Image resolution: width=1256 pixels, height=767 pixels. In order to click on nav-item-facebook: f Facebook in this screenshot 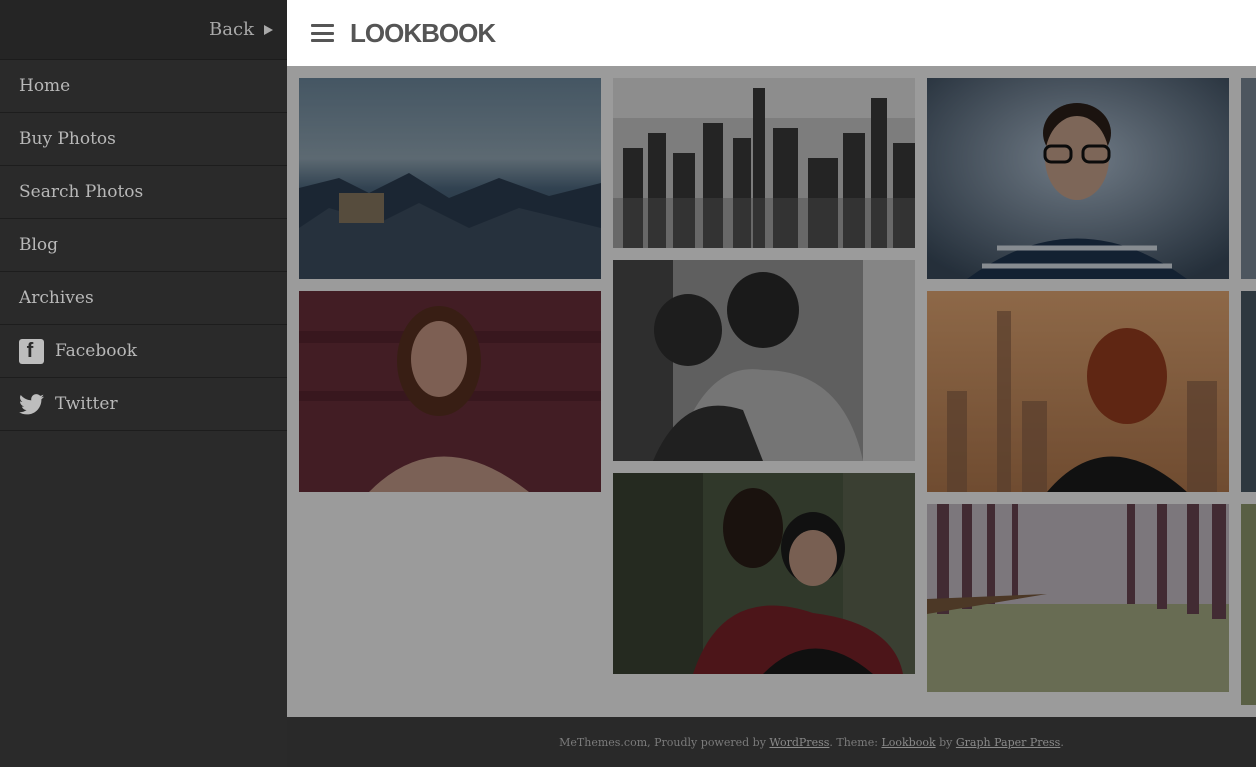, I will do `click(143, 351)`.